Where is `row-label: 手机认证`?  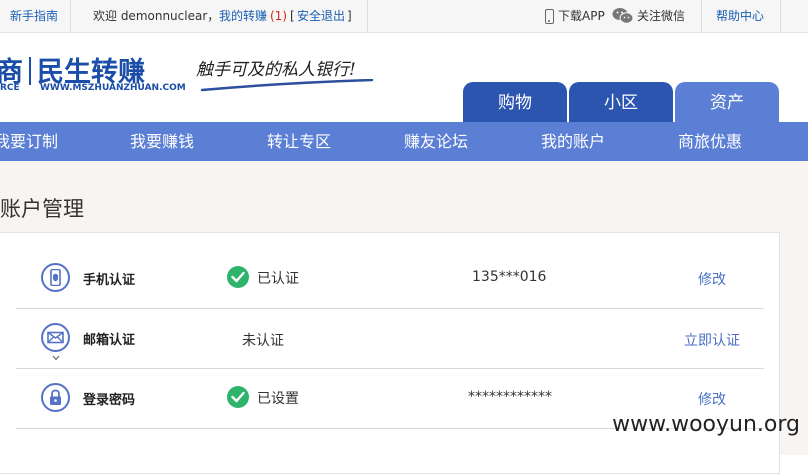 row-label: 手机认证 is located at coordinates (109, 280).